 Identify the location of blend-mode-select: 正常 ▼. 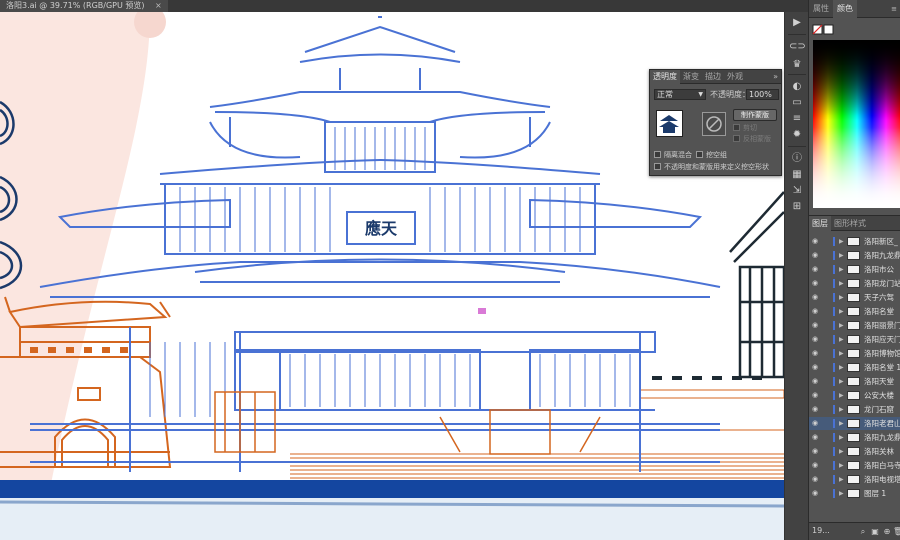
(680, 94).